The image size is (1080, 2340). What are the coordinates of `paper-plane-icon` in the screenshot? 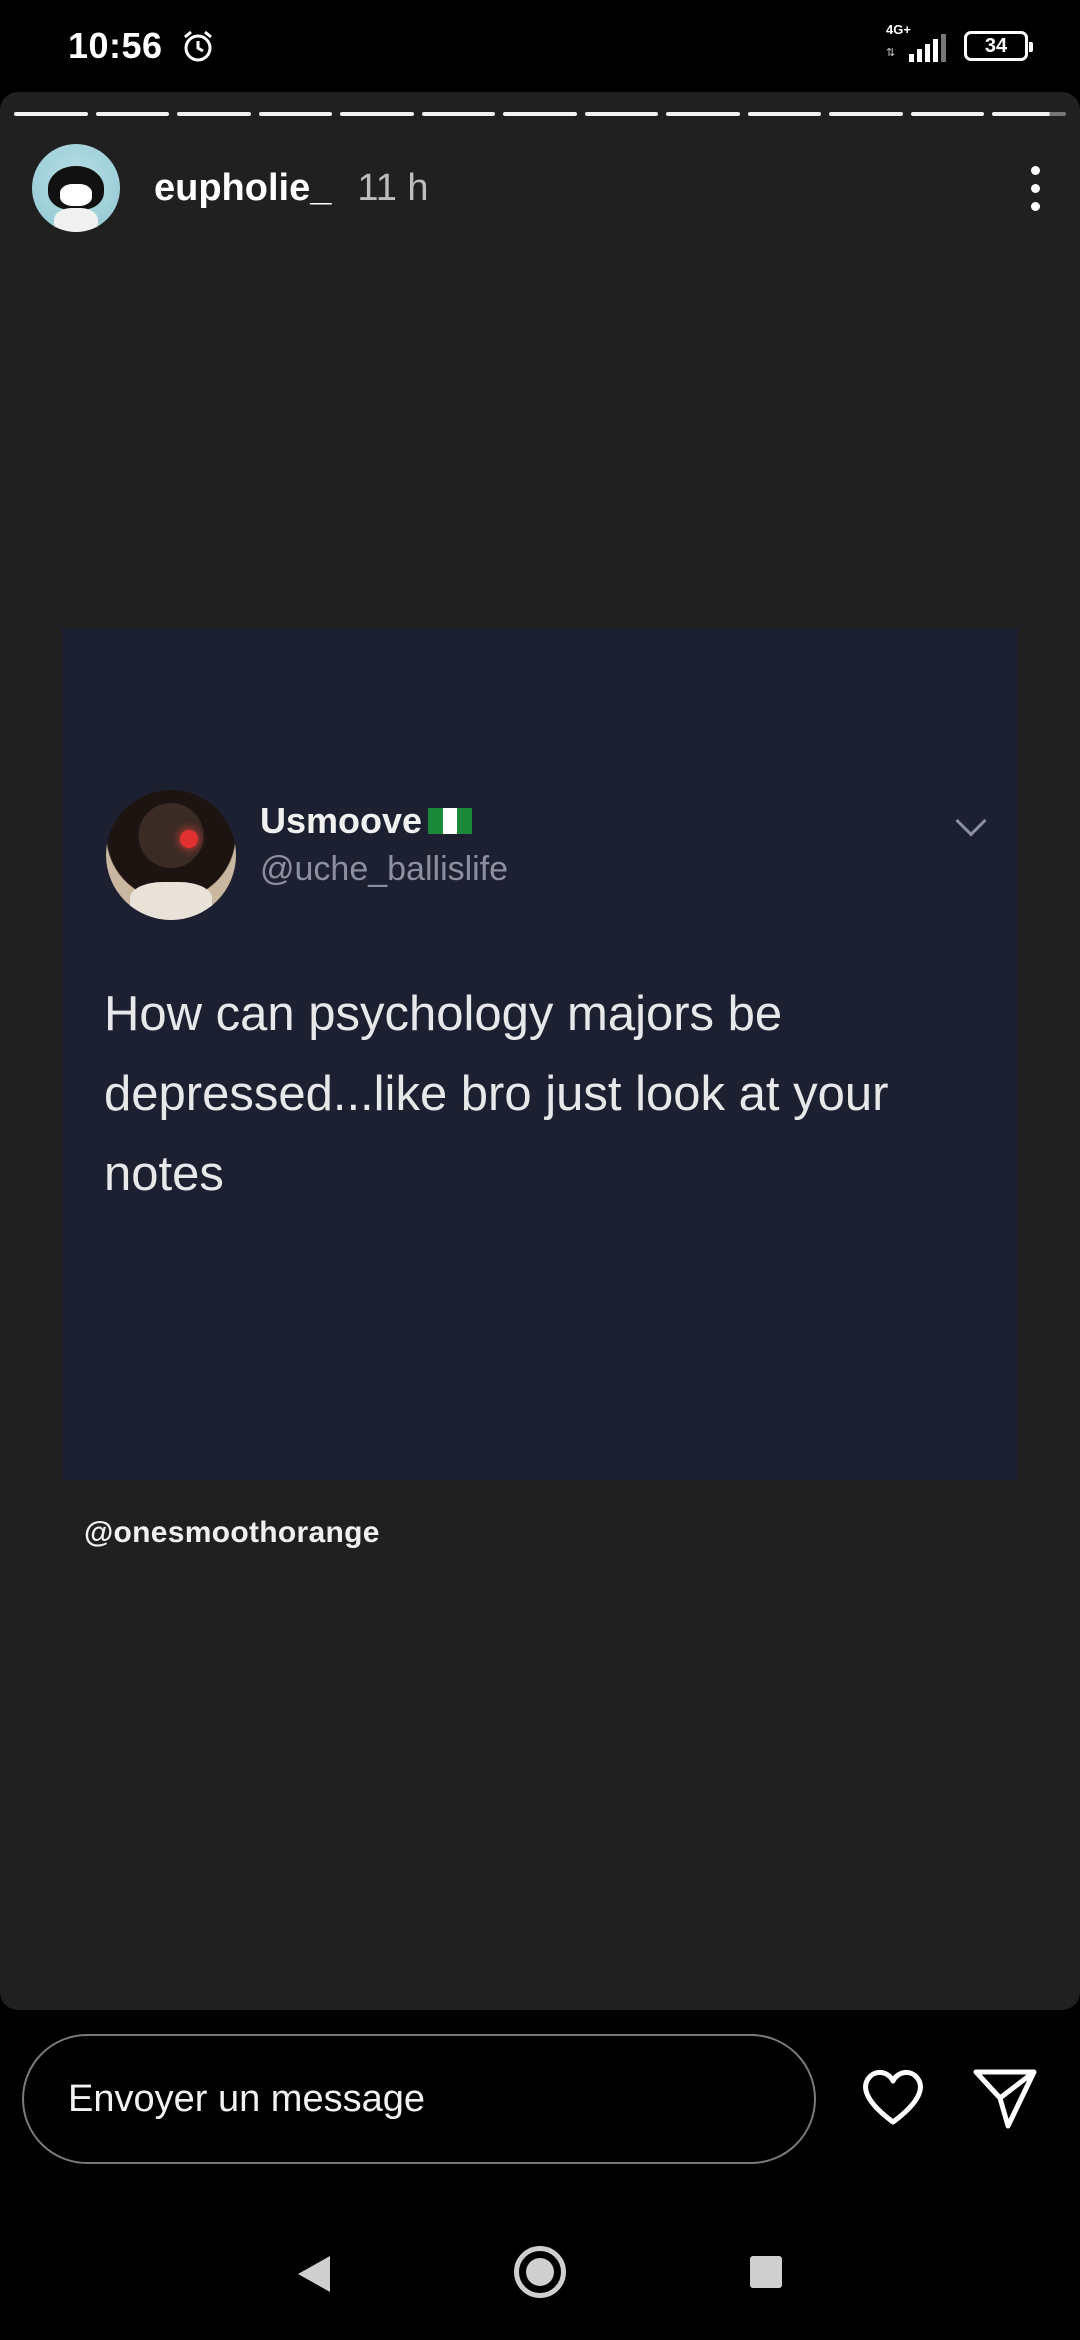 It's located at (1005, 2097).